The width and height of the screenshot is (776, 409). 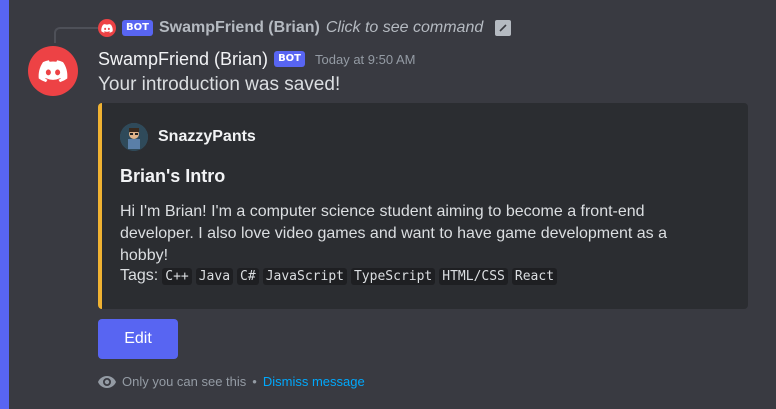 What do you see at coordinates (239, 28) in the screenshot?
I see `reply-username: SwampFriend (Brian)` at bounding box center [239, 28].